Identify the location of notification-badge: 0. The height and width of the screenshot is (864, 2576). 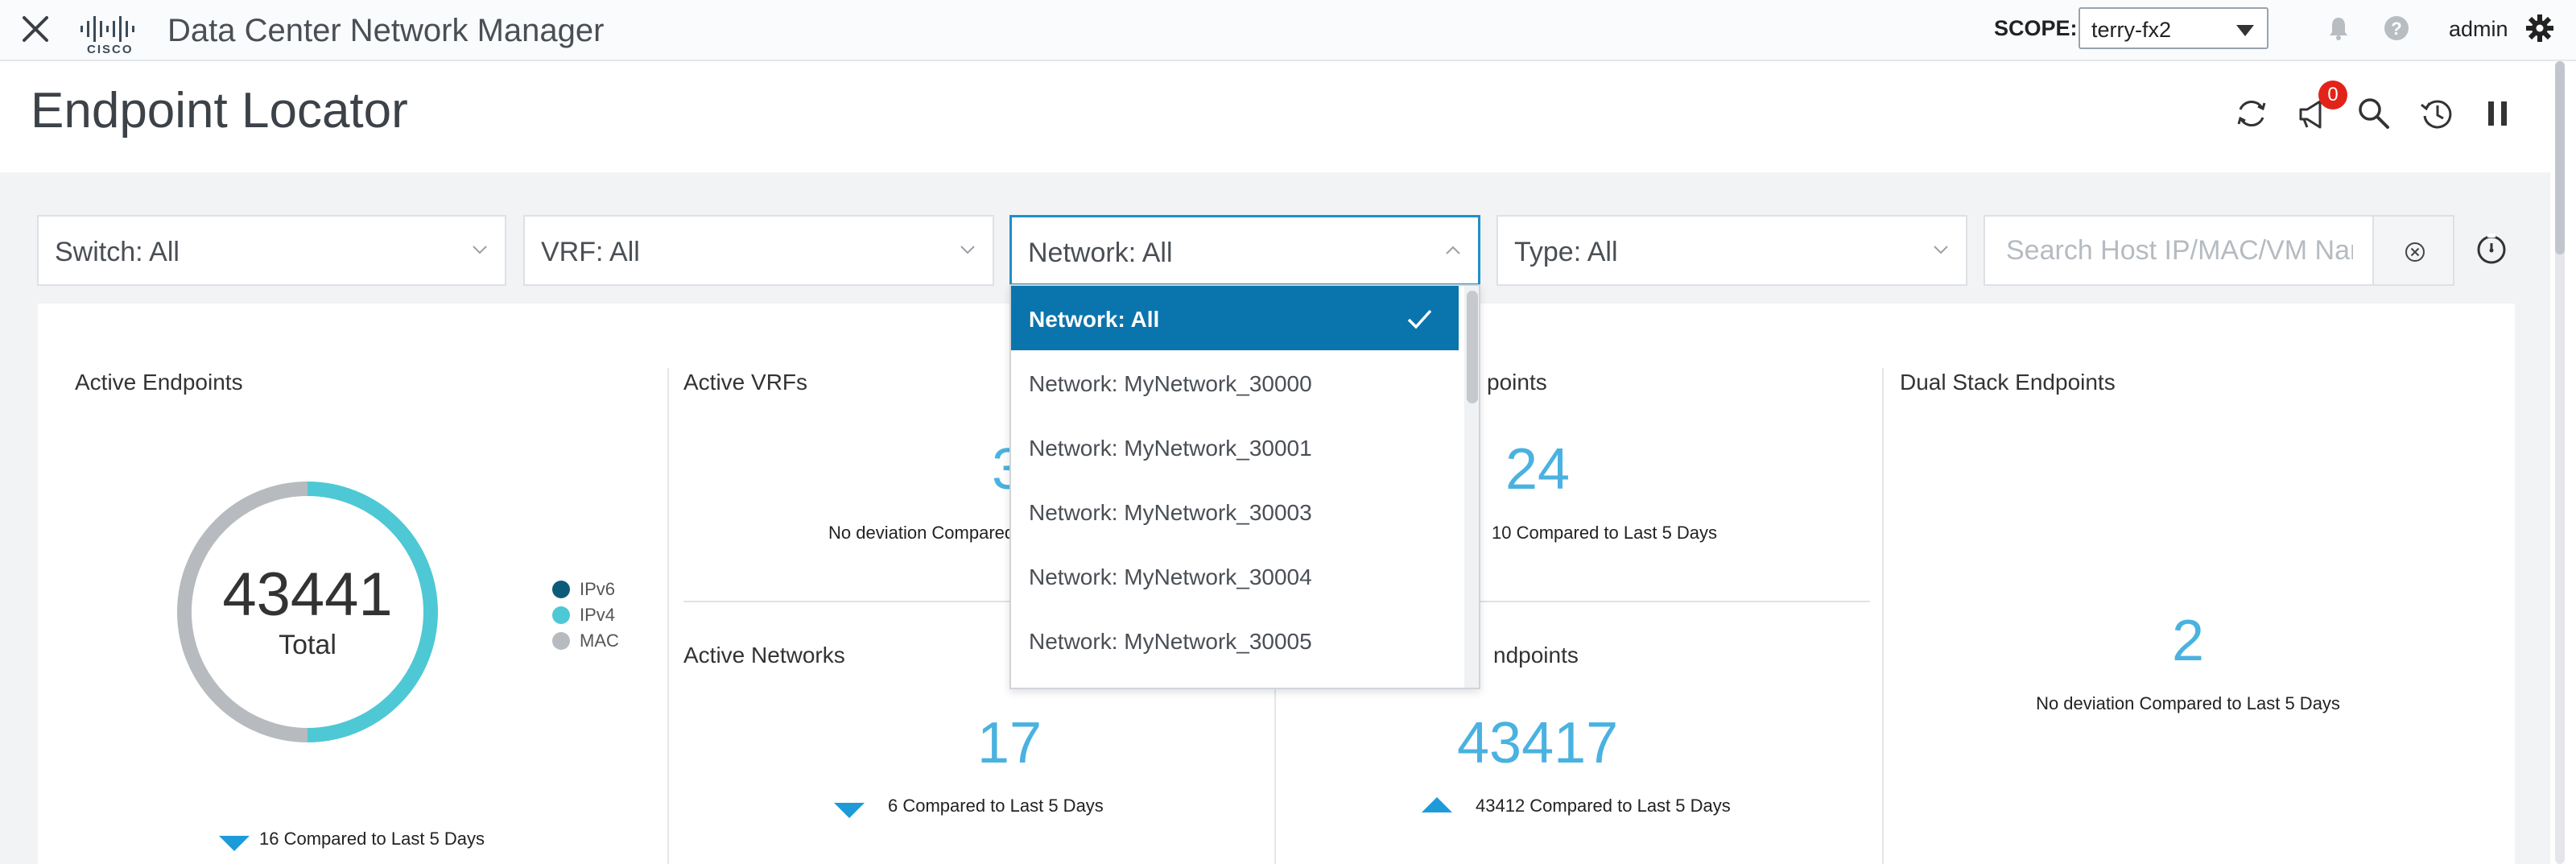
(2332, 95).